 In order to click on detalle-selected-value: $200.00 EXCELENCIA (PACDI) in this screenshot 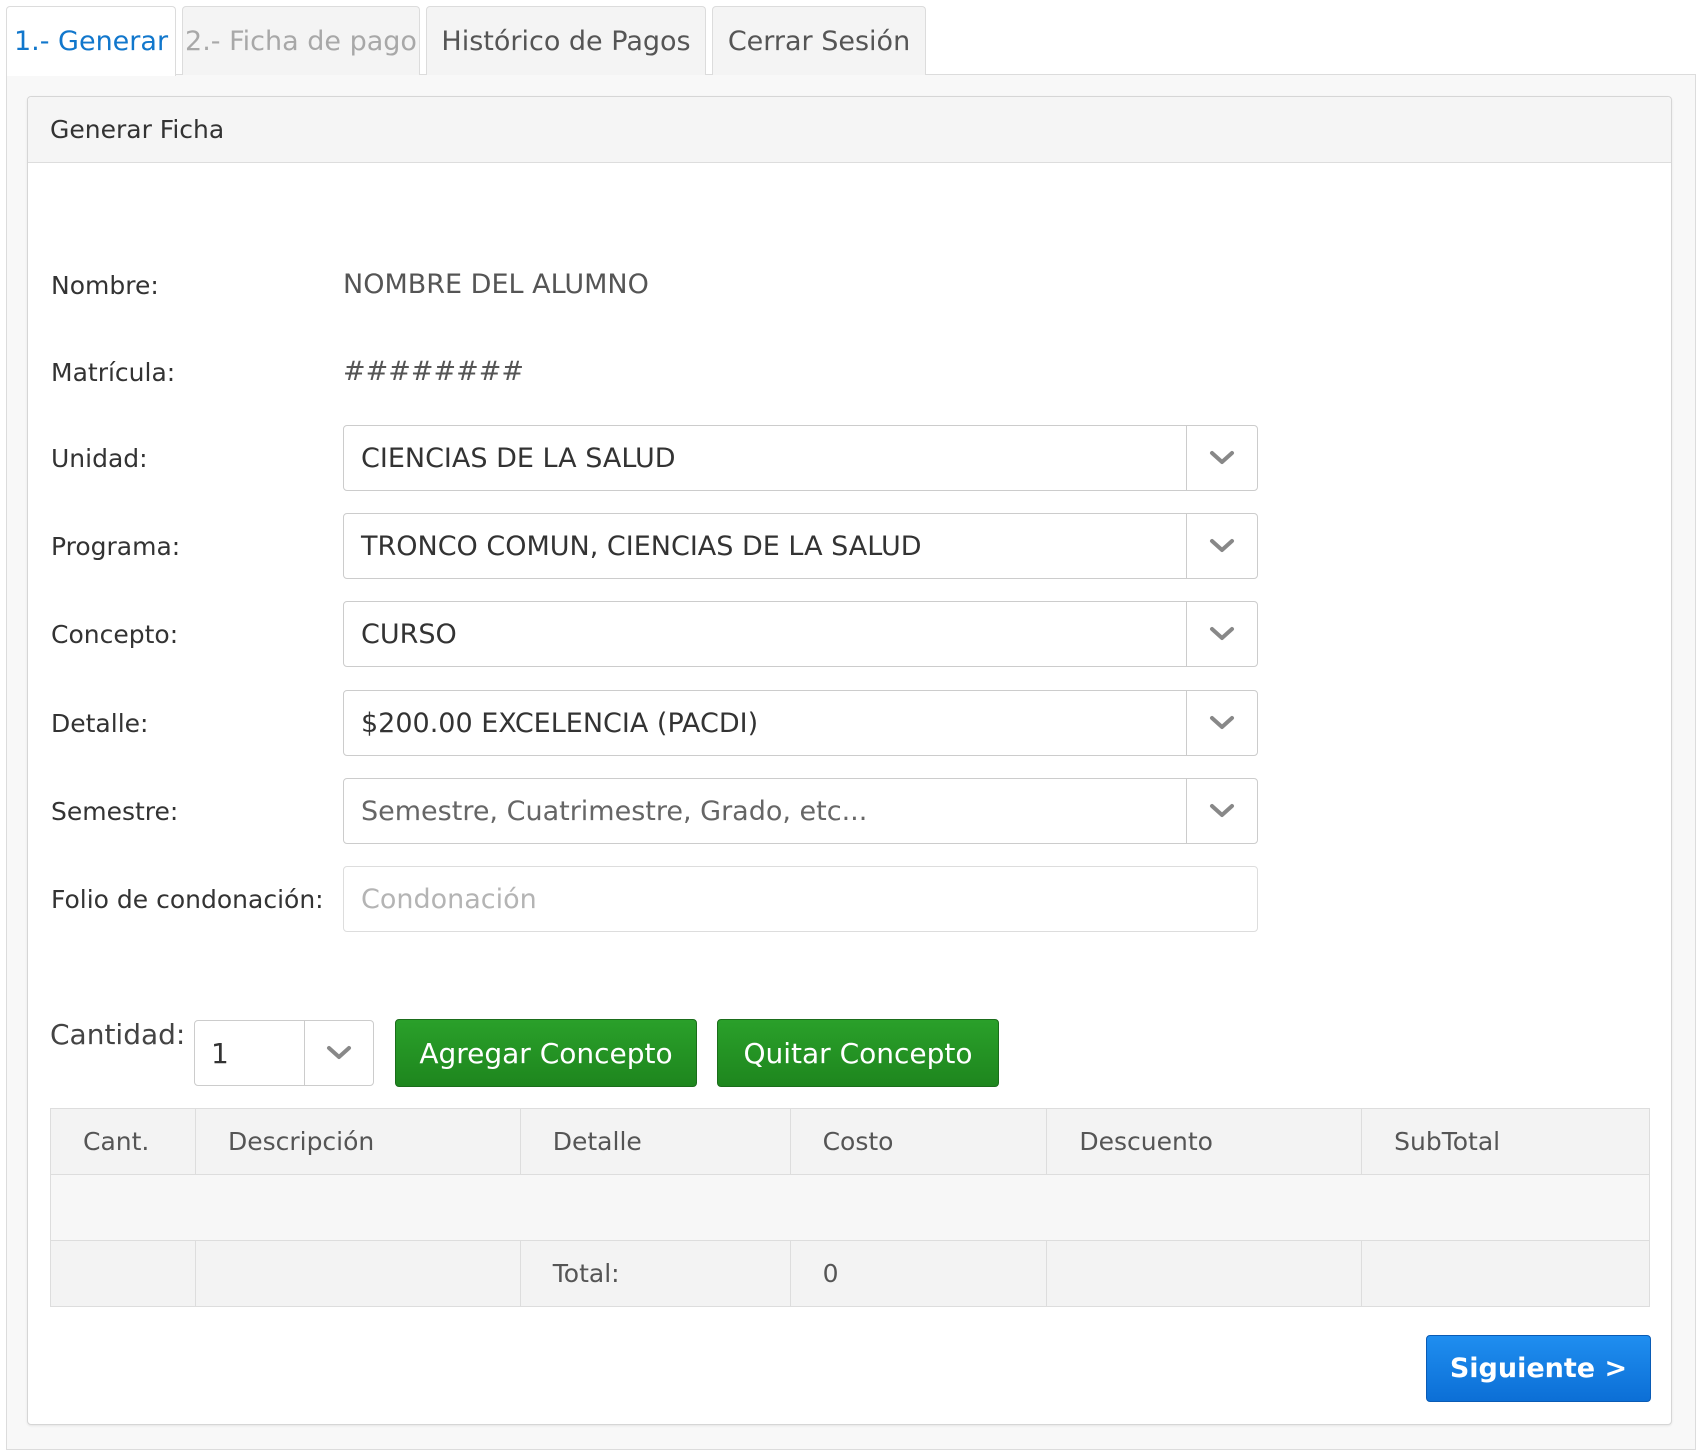, I will do `click(560, 723)`.